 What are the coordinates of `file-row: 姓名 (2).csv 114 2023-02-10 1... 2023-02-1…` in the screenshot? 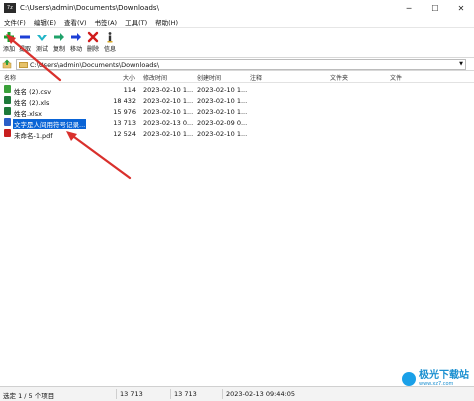 It's located at (237, 90).